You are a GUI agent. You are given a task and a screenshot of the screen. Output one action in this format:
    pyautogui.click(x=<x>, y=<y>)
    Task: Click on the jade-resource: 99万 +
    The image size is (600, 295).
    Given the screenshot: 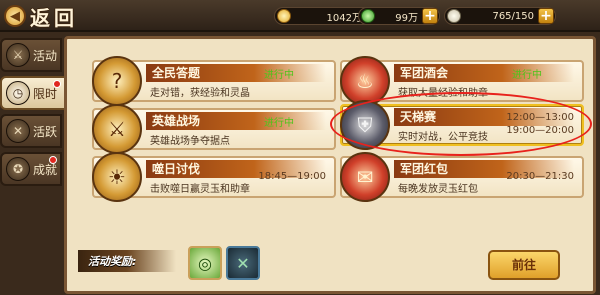 What is the action you would take?
    pyautogui.click(x=399, y=16)
    